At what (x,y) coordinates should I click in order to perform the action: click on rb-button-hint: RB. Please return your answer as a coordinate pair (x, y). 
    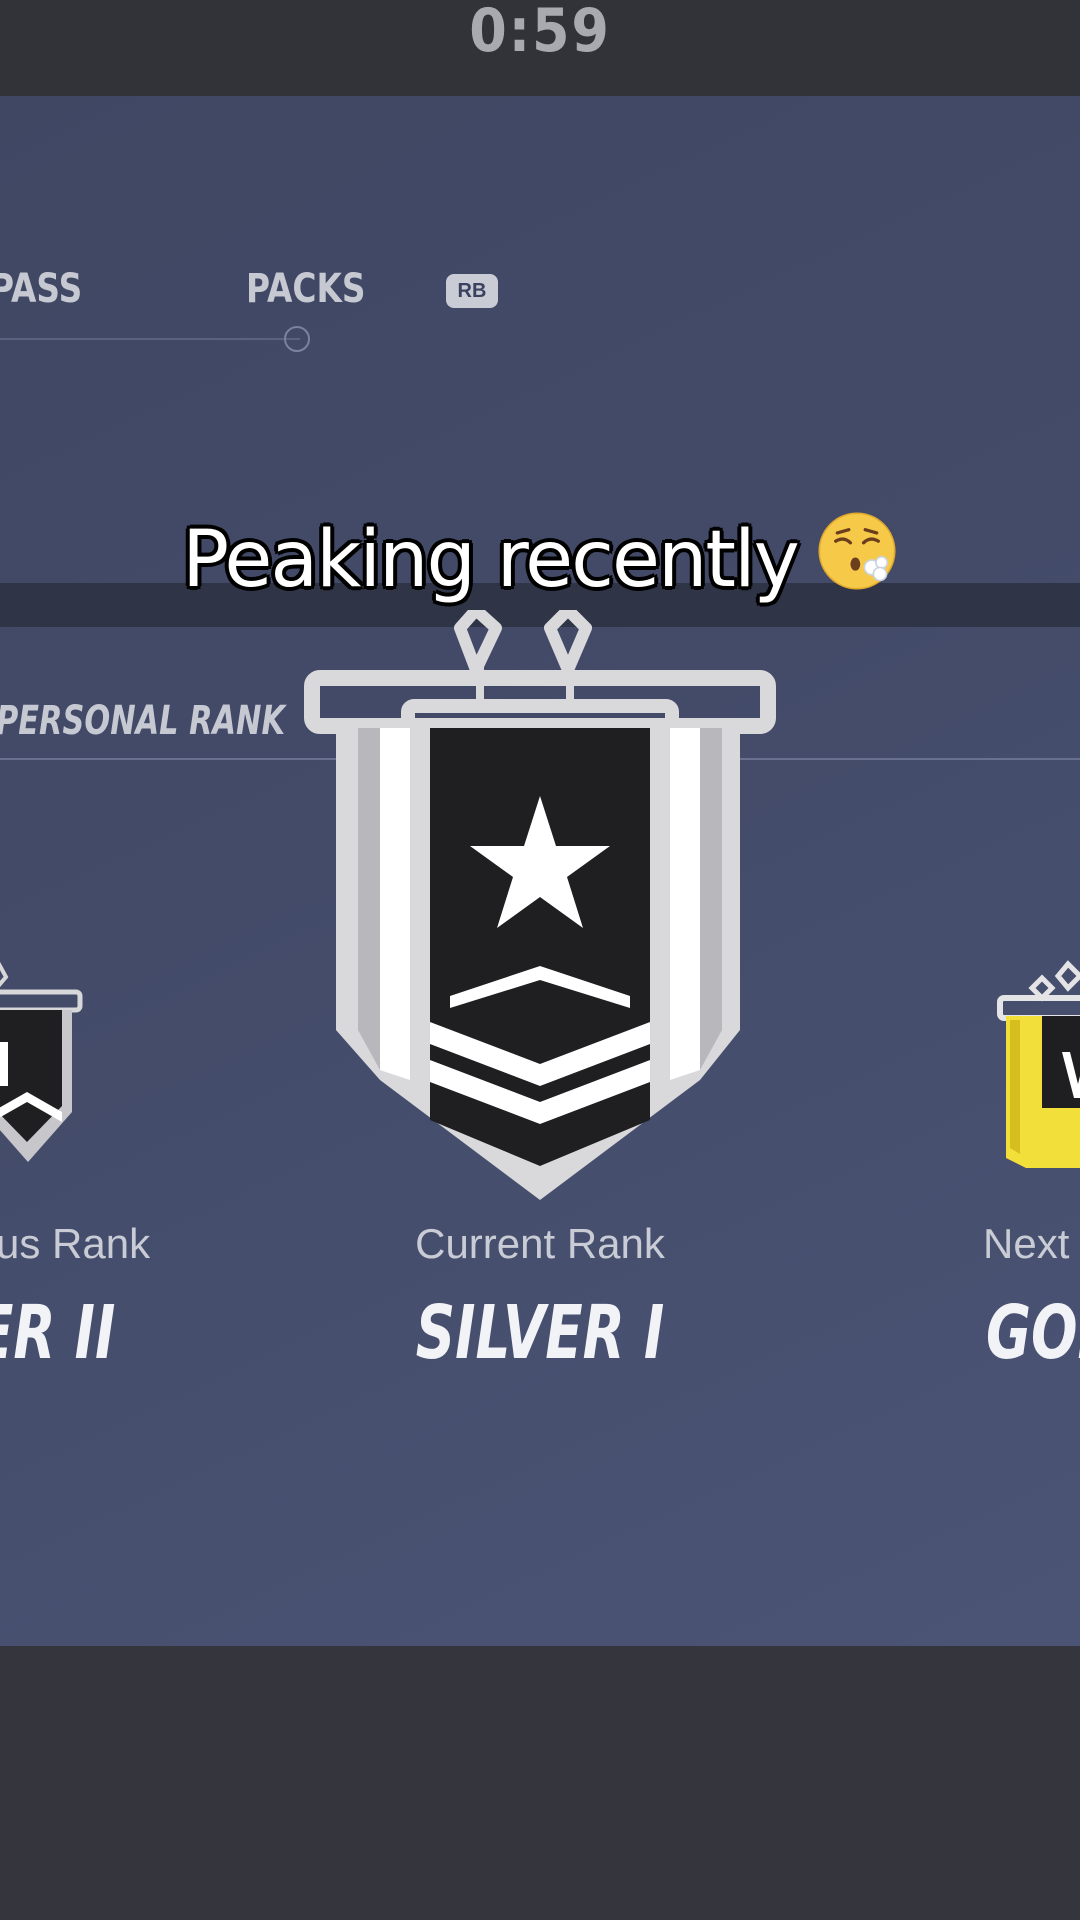
    Looking at the image, I should click on (472, 291).